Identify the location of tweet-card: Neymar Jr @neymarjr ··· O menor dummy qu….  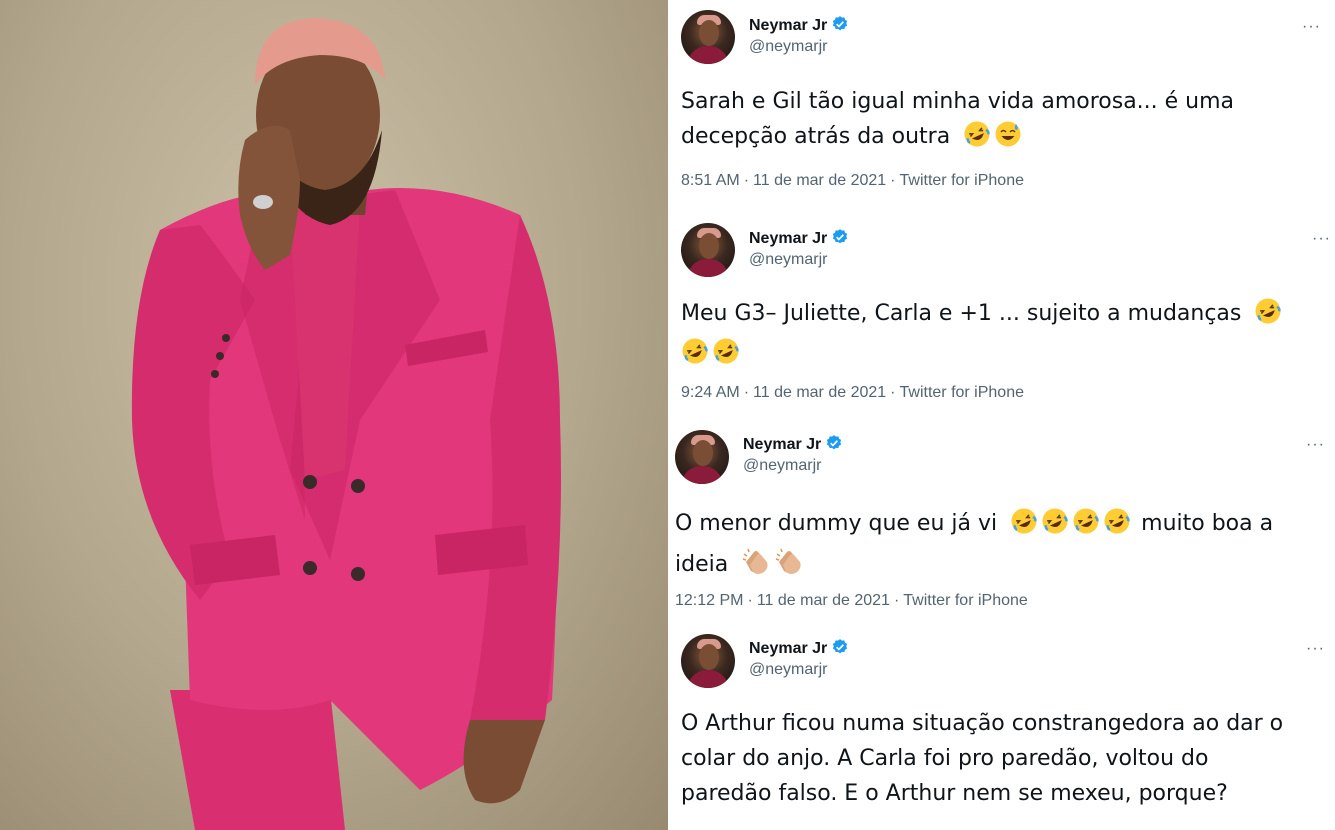
(1003, 524).